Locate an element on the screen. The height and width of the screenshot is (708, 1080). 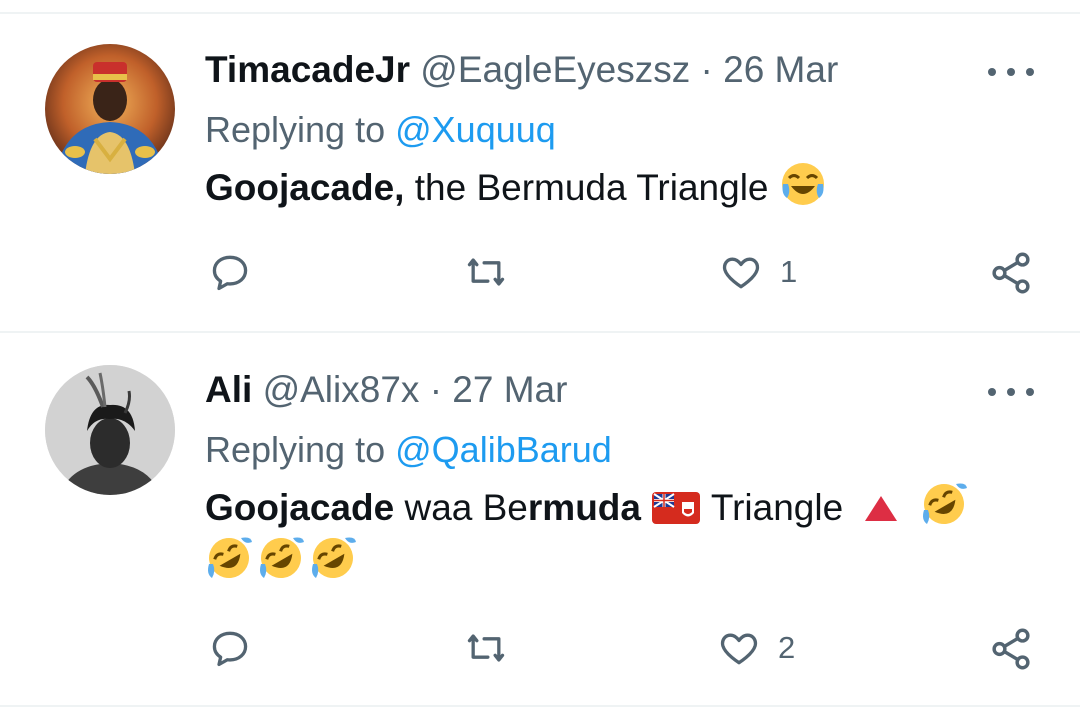
tweet-body-2: Triangle is located at coordinates (777, 507).